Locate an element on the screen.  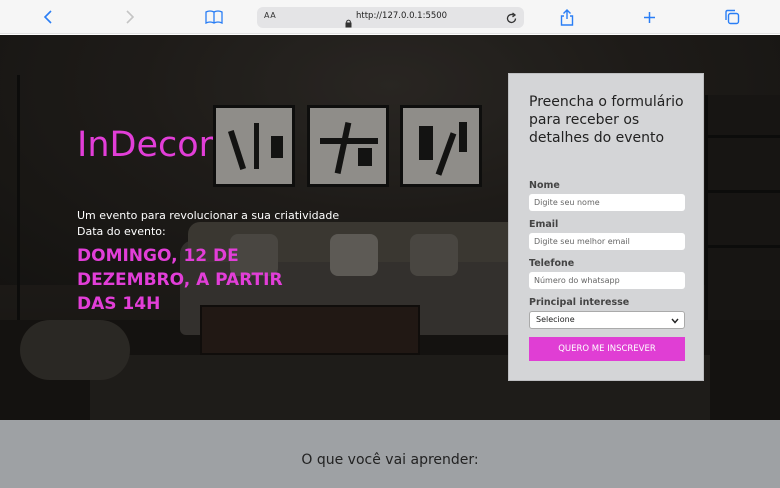
event-date-label: Data do evento: is located at coordinates (121, 231).